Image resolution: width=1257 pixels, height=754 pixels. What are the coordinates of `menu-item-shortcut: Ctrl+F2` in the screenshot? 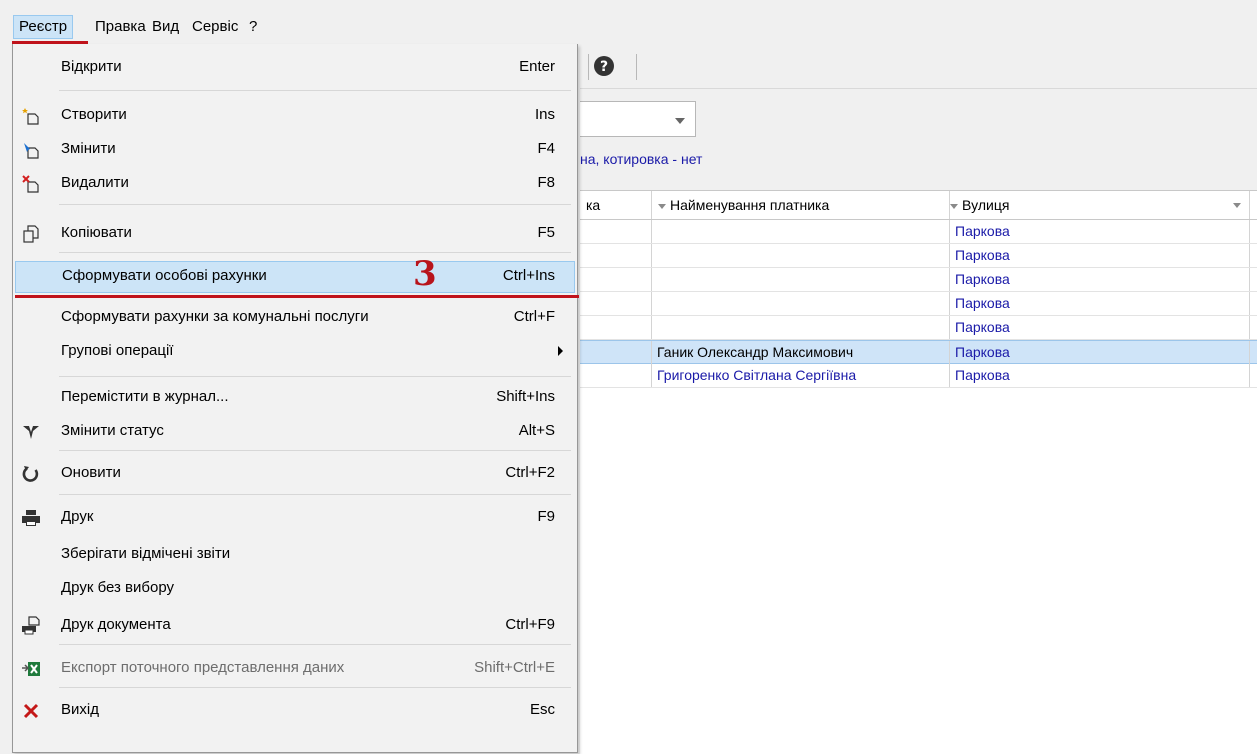 It's located at (530, 472).